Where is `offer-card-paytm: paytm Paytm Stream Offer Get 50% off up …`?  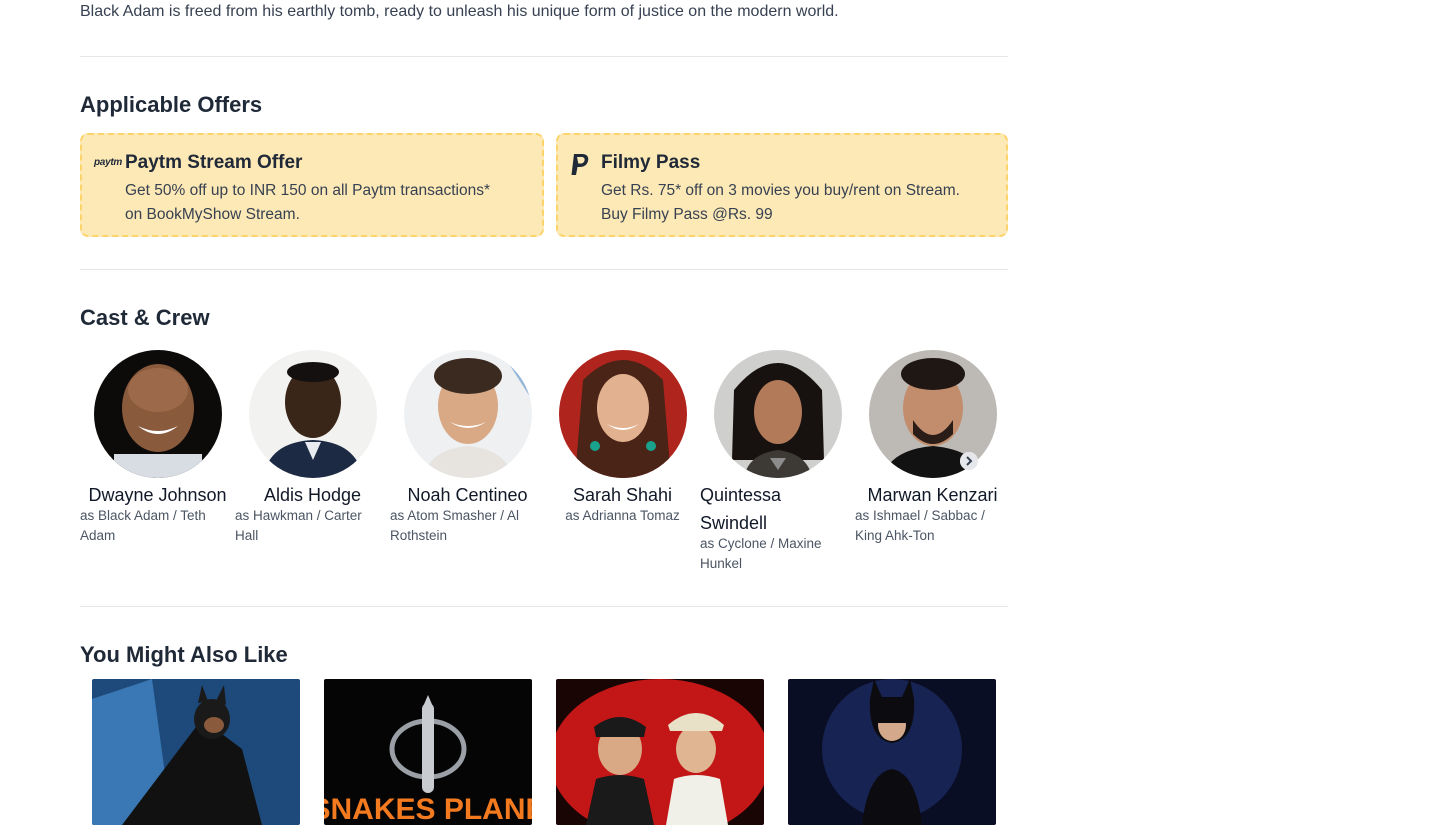
offer-card-paytm: paytm Paytm Stream Offer Get 50% off up … is located at coordinates (312, 185).